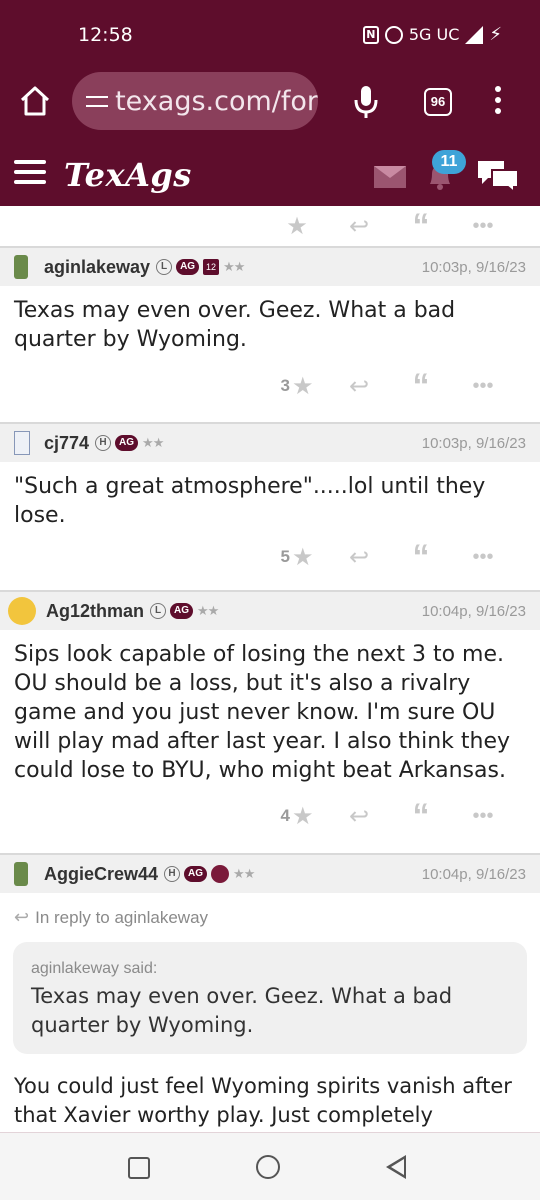  Describe the element at coordinates (396, 1167) in the screenshot. I see `back-button` at that location.